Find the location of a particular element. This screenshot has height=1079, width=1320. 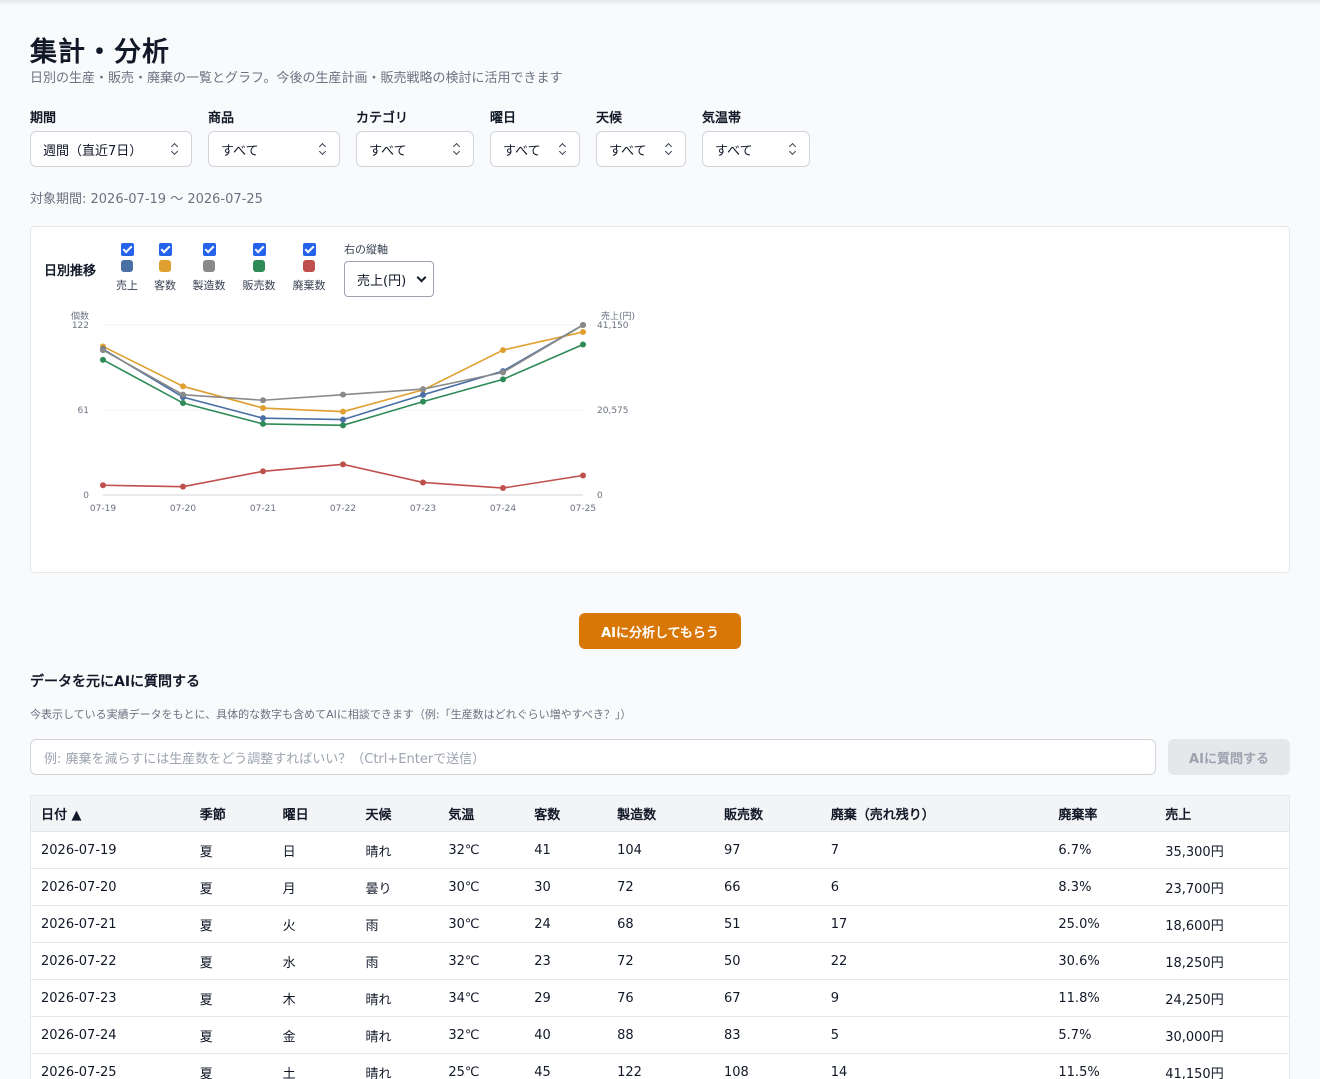

table-cell: 9 is located at coordinates (835, 998).